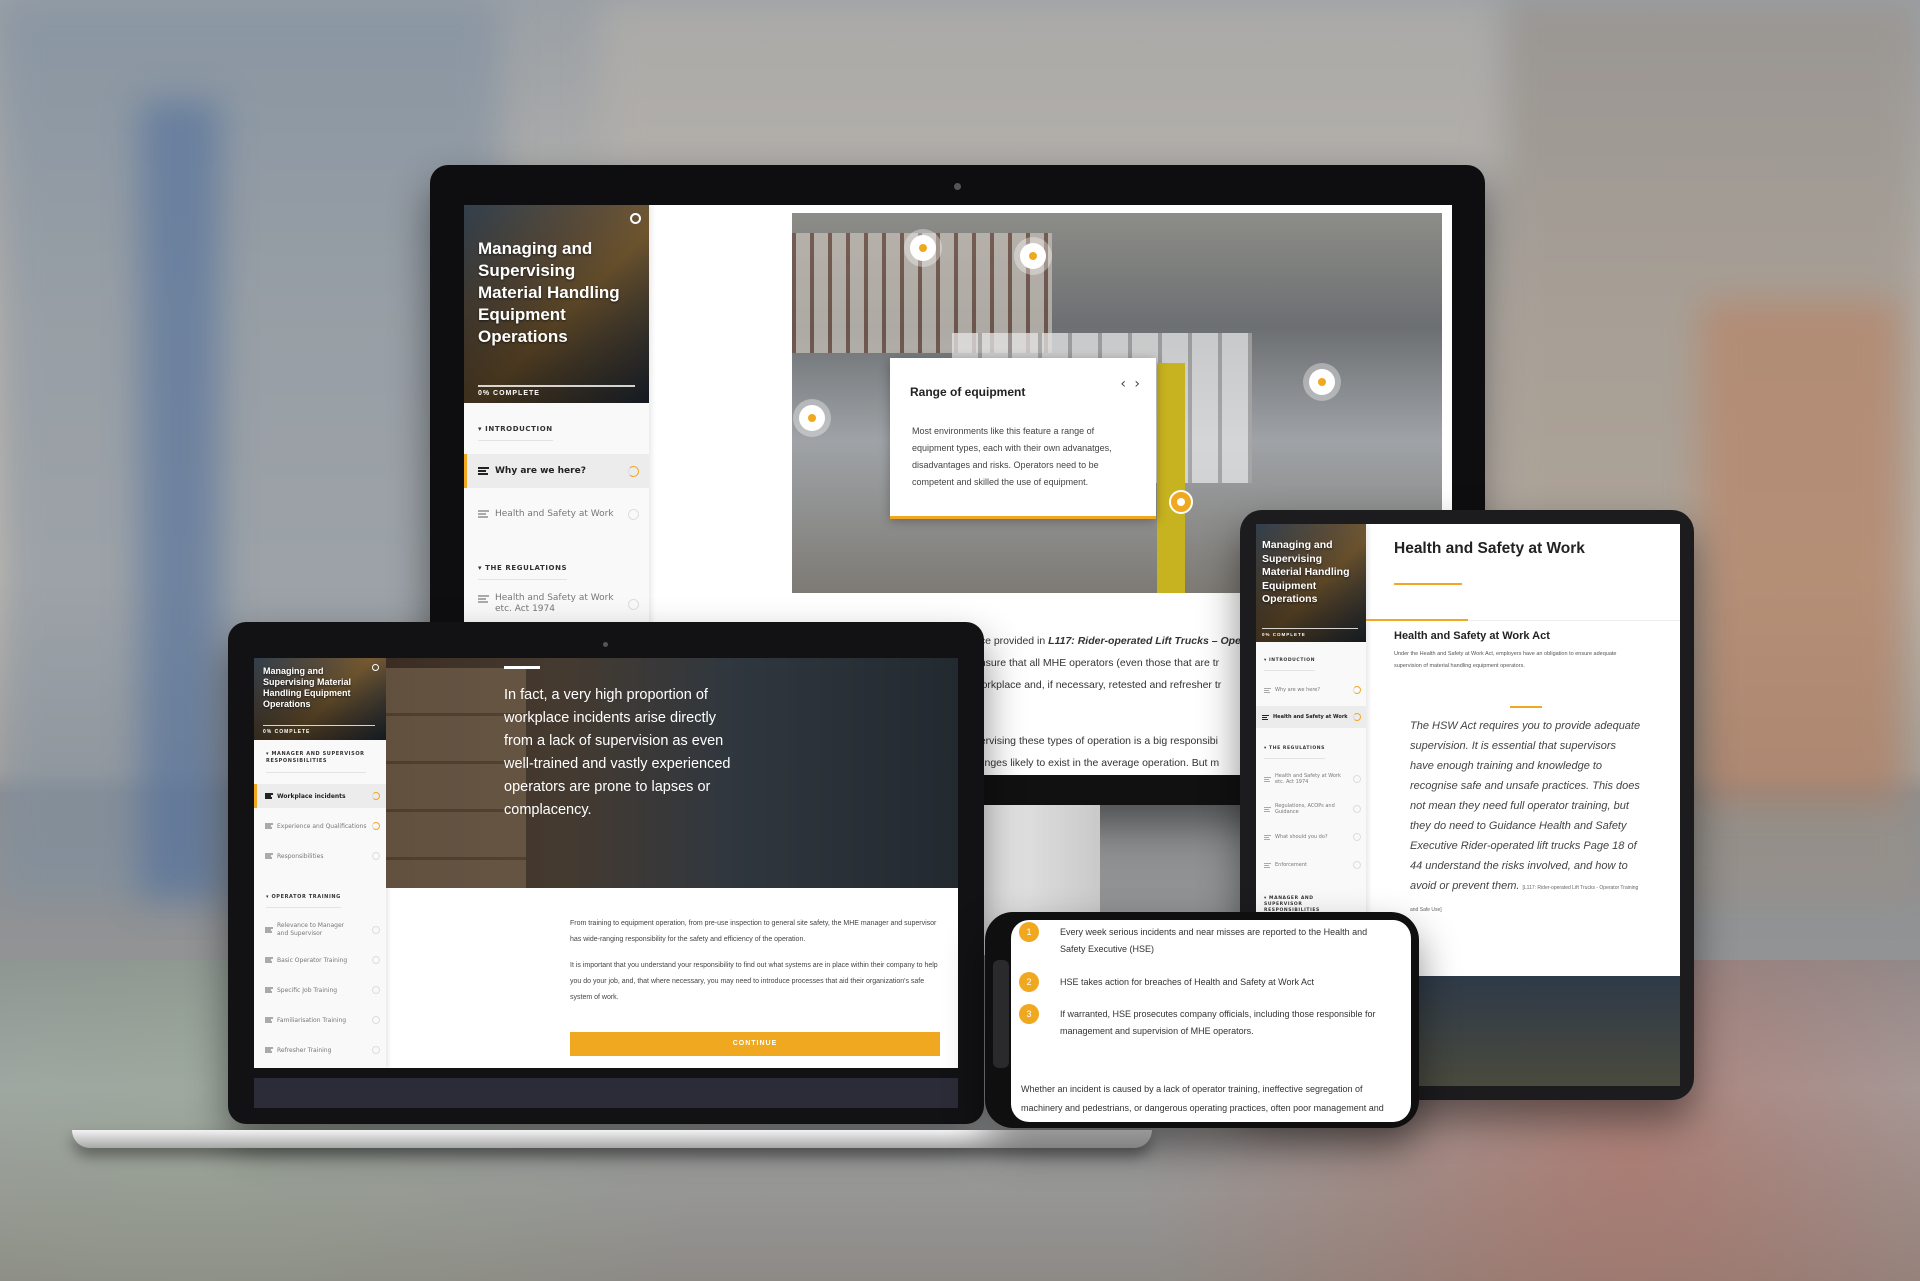  I want to click on quote-rule, so click(1526, 707).